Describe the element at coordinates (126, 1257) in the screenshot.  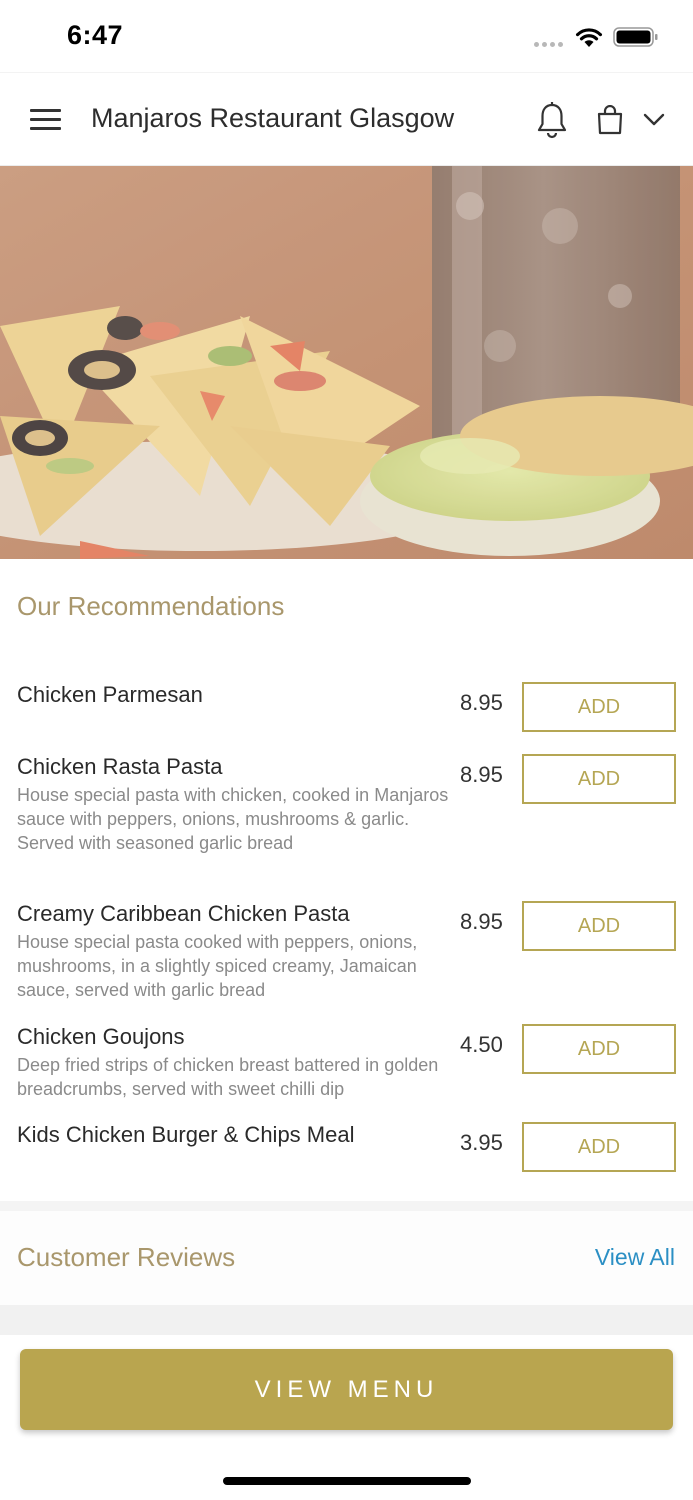
I see `reviews-title: Customer Reviews` at that location.